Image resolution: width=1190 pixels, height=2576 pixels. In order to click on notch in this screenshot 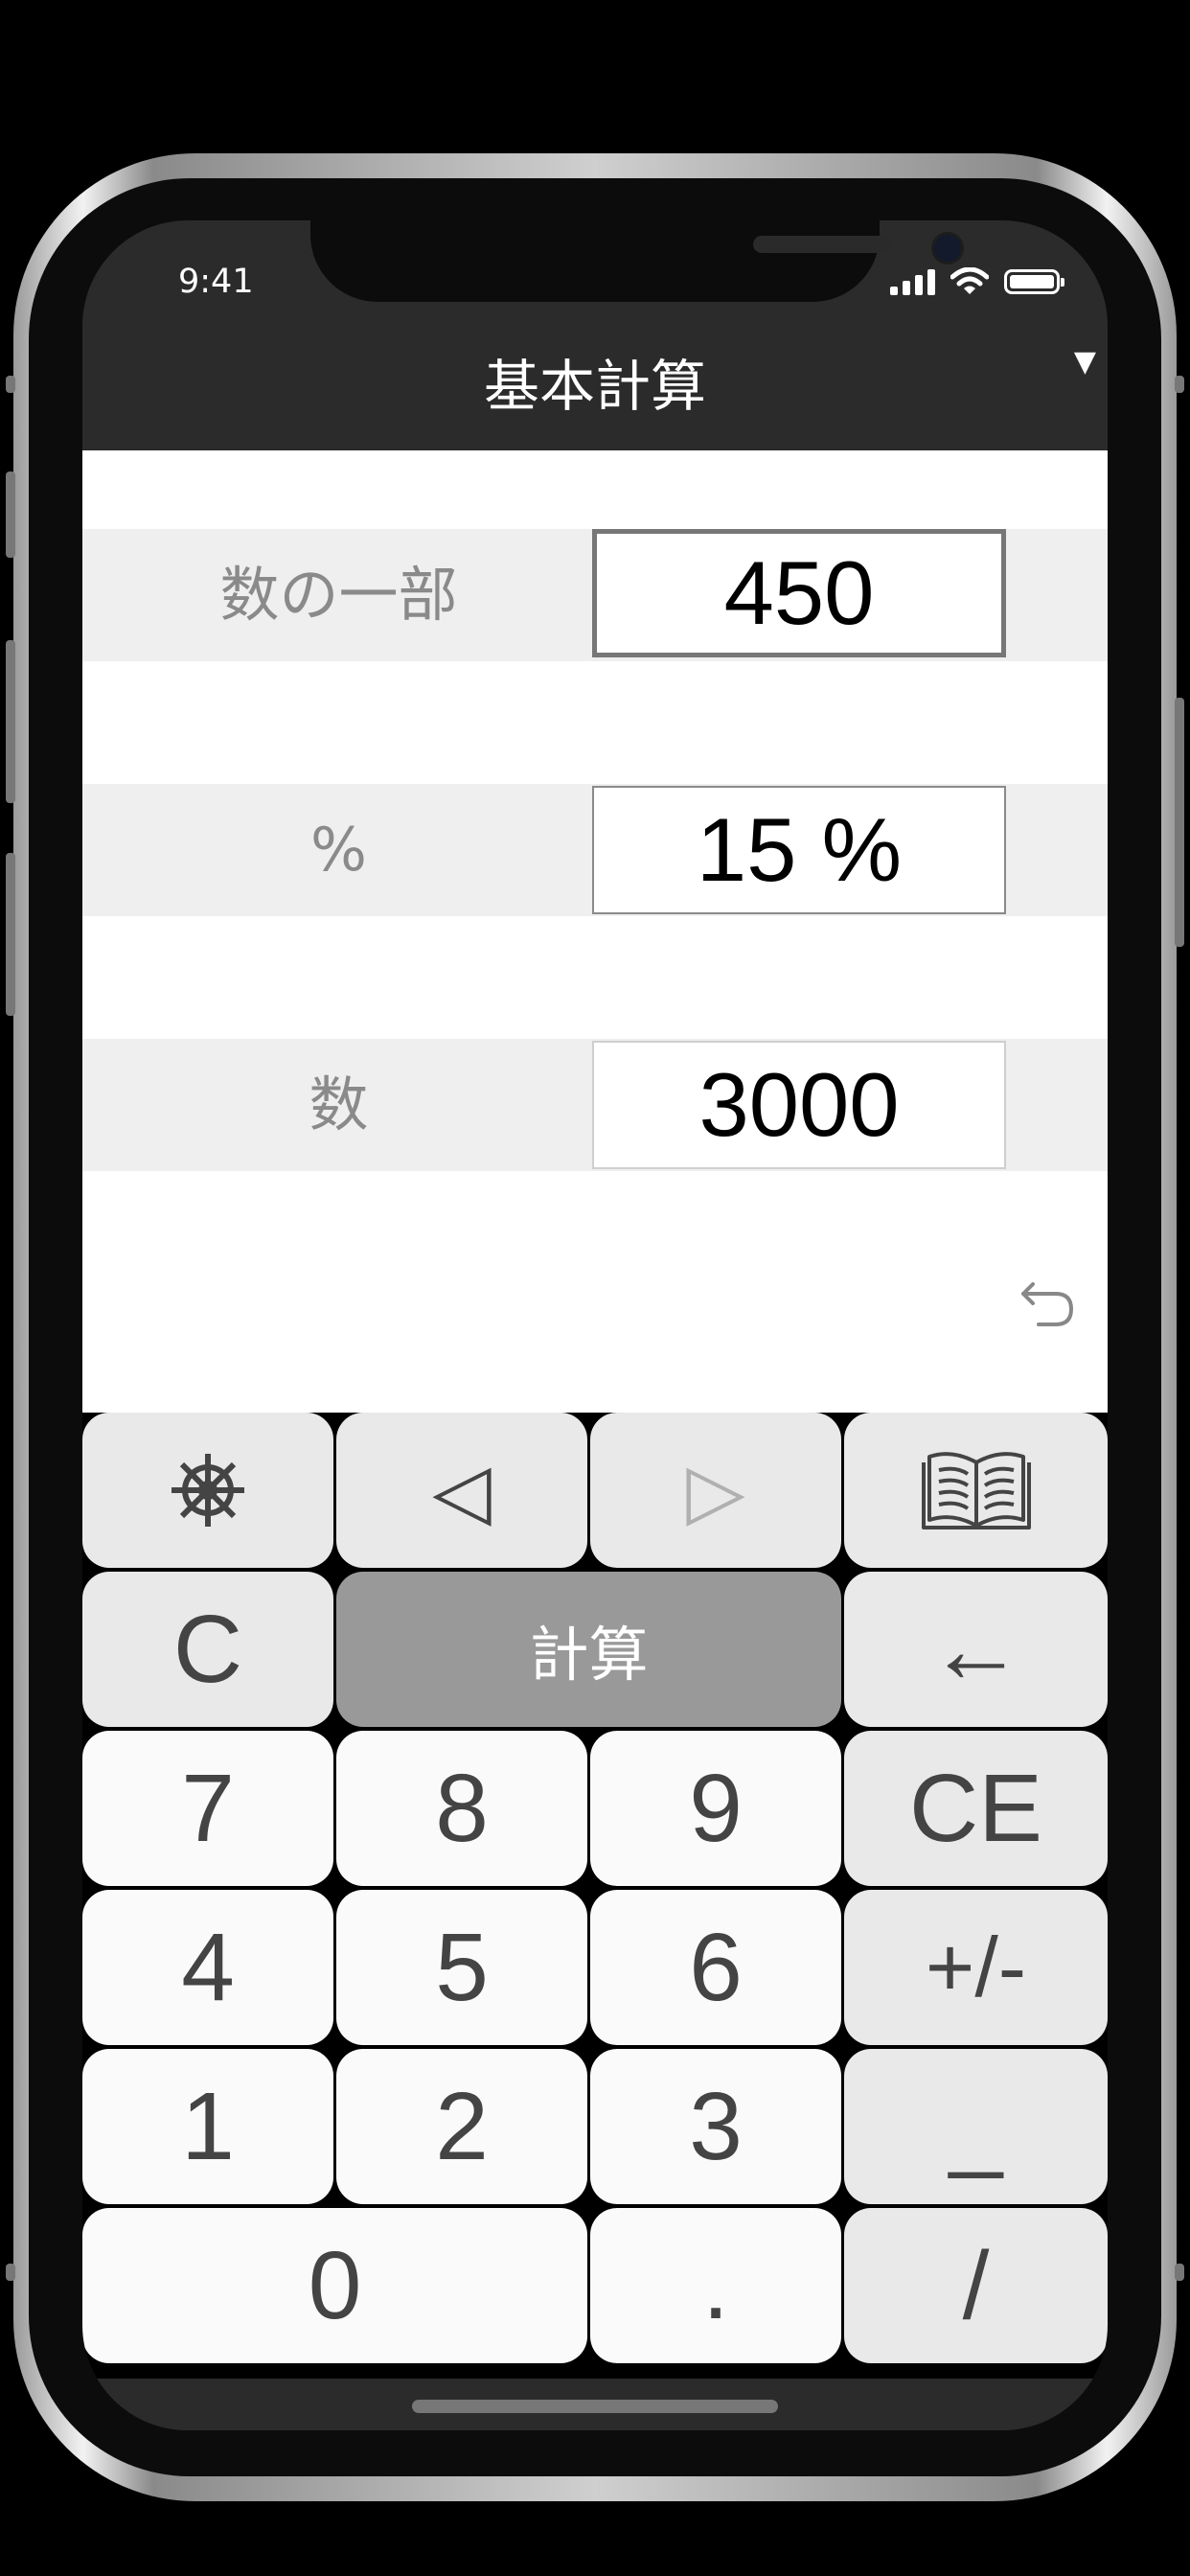, I will do `click(637, 261)`.